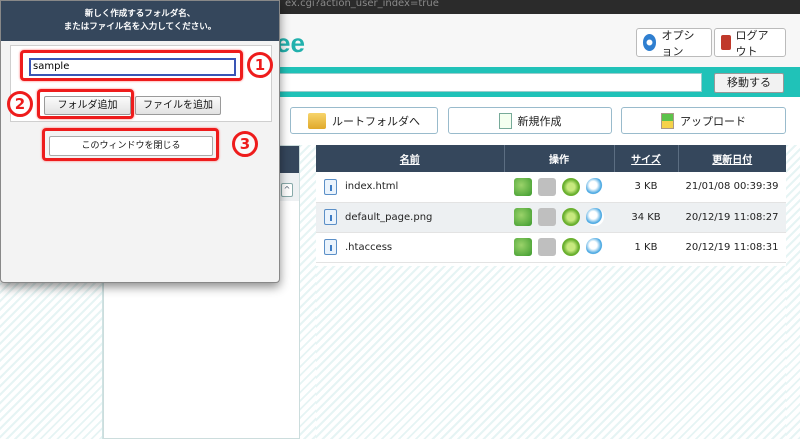 The height and width of the screenshot is (439, 800). I want to click on dialog-title: 新しく作成するフォルダ名、 またはファイル名を入力してください。, so click(140, 21).